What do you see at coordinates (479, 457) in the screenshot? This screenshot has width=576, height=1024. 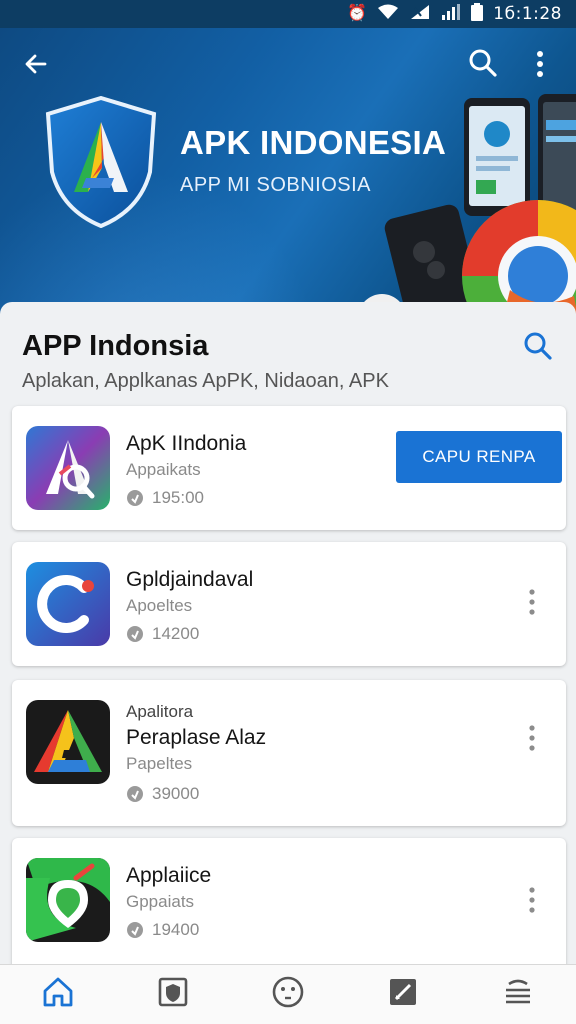 I see `install-button: CAPU RENPA` at bounding box center [479, 457].